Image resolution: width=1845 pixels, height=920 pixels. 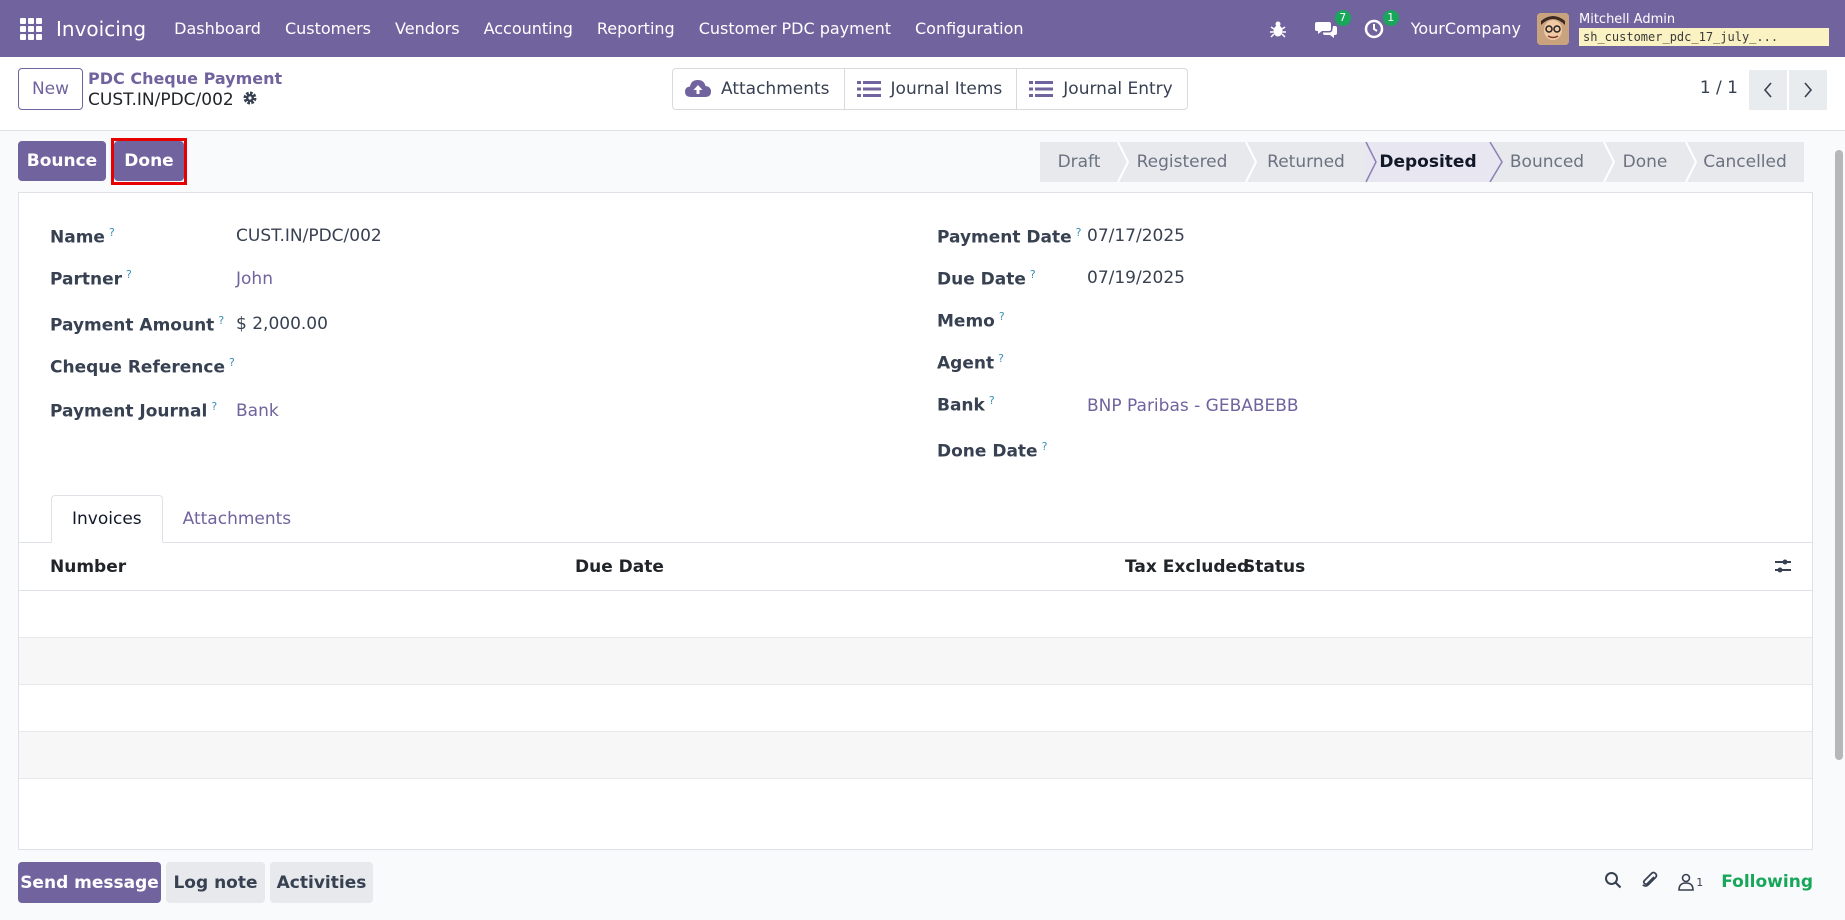 I want to click on value-partner: John, so click(x=254, y=279).